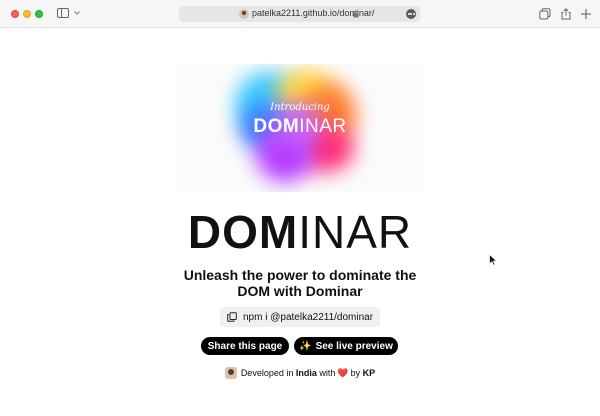 The height and width of the screenshot is (416, 600). I want to click on sparkles-icon: ✨, so click(305, 346).